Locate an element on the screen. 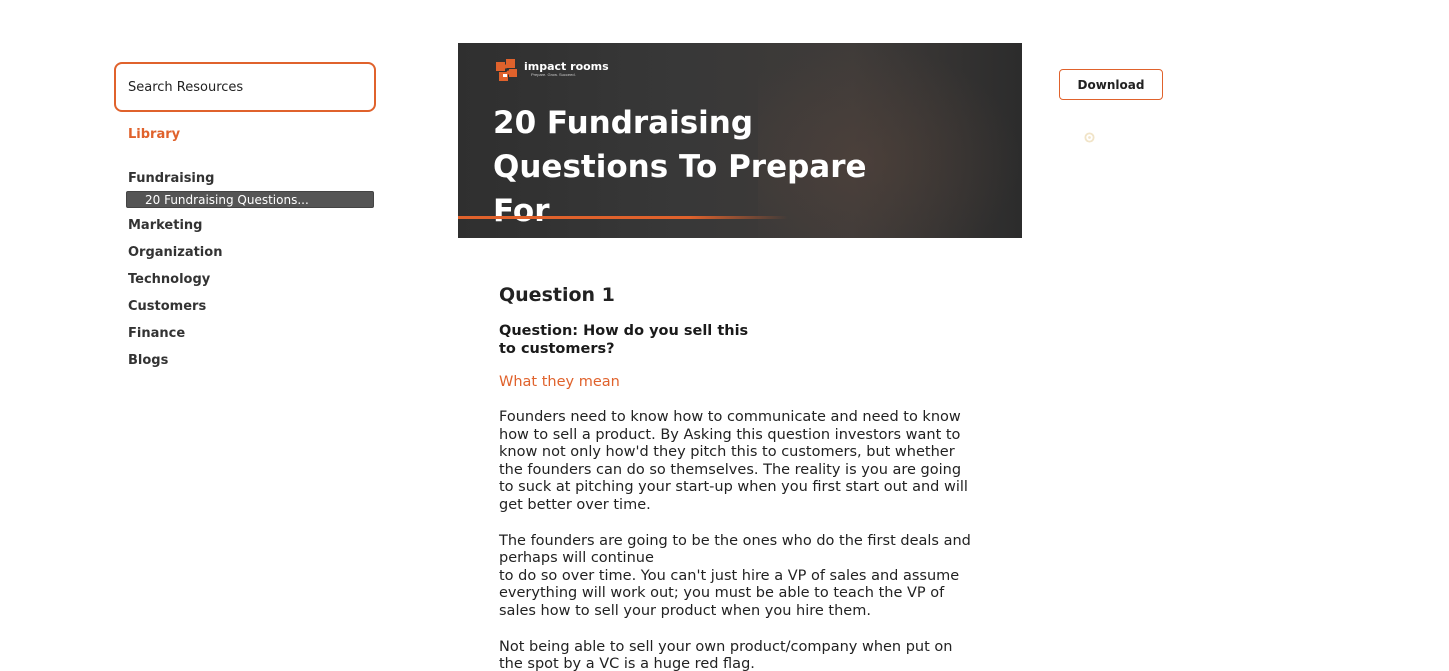 The height and width of the screenshot is (671, 1449). nav-item-fundraising: Fundraising is located at coordinates (245, 179).